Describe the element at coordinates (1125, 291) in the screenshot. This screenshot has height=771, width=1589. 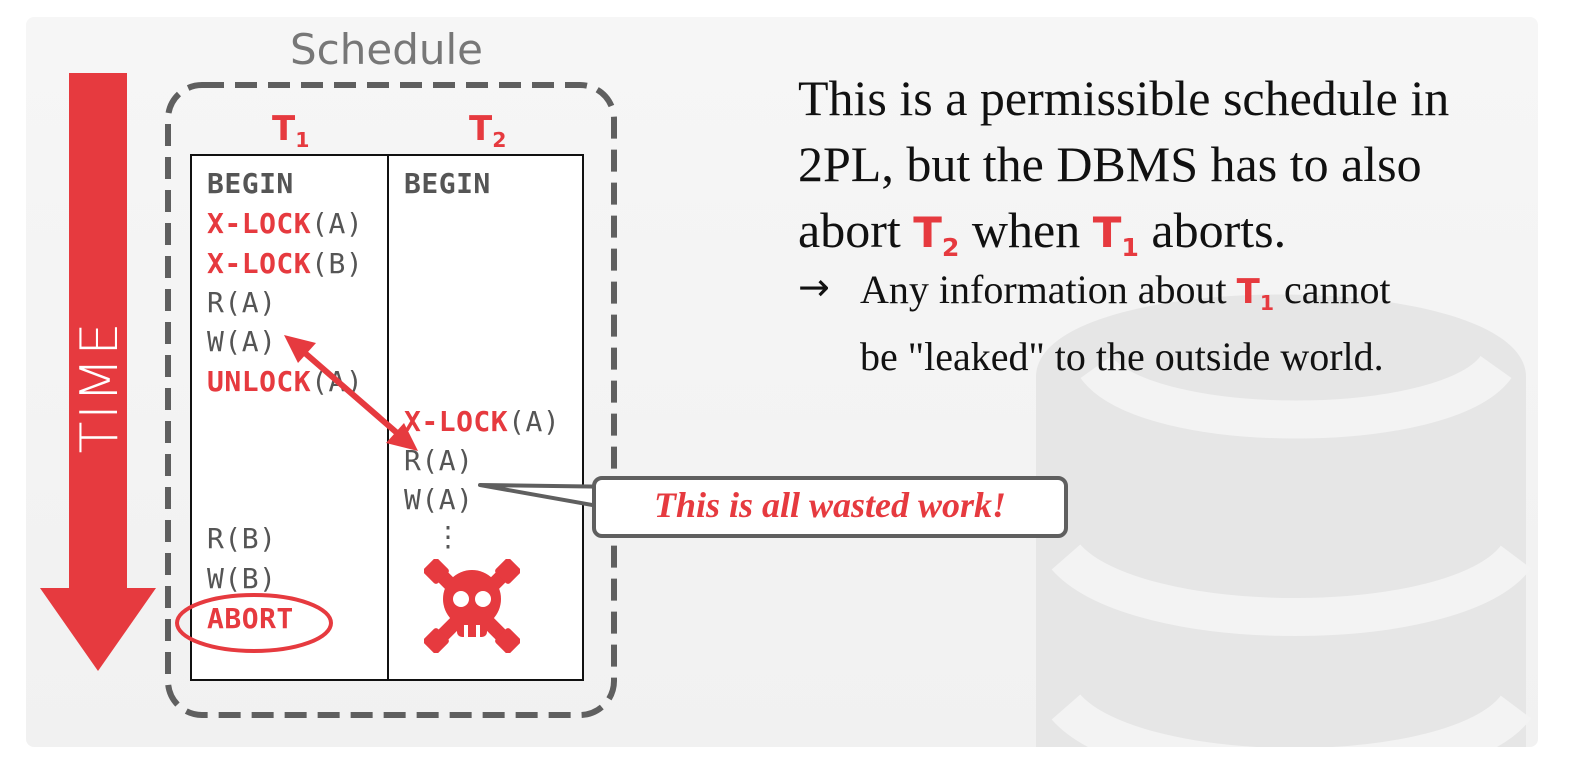
I see `bullet-line1: Any information about T1 cannot` at that location.